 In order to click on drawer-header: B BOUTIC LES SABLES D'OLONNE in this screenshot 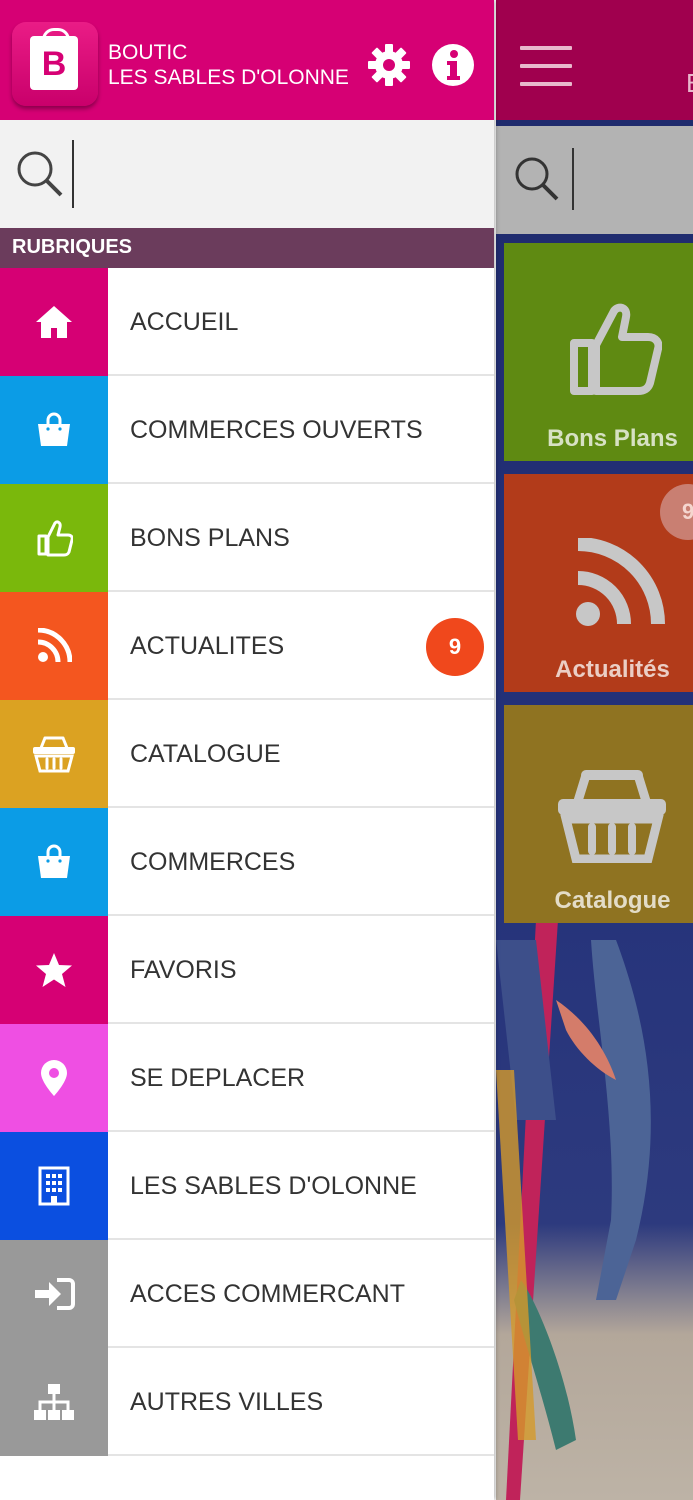, I will do `click(247, 60)`.